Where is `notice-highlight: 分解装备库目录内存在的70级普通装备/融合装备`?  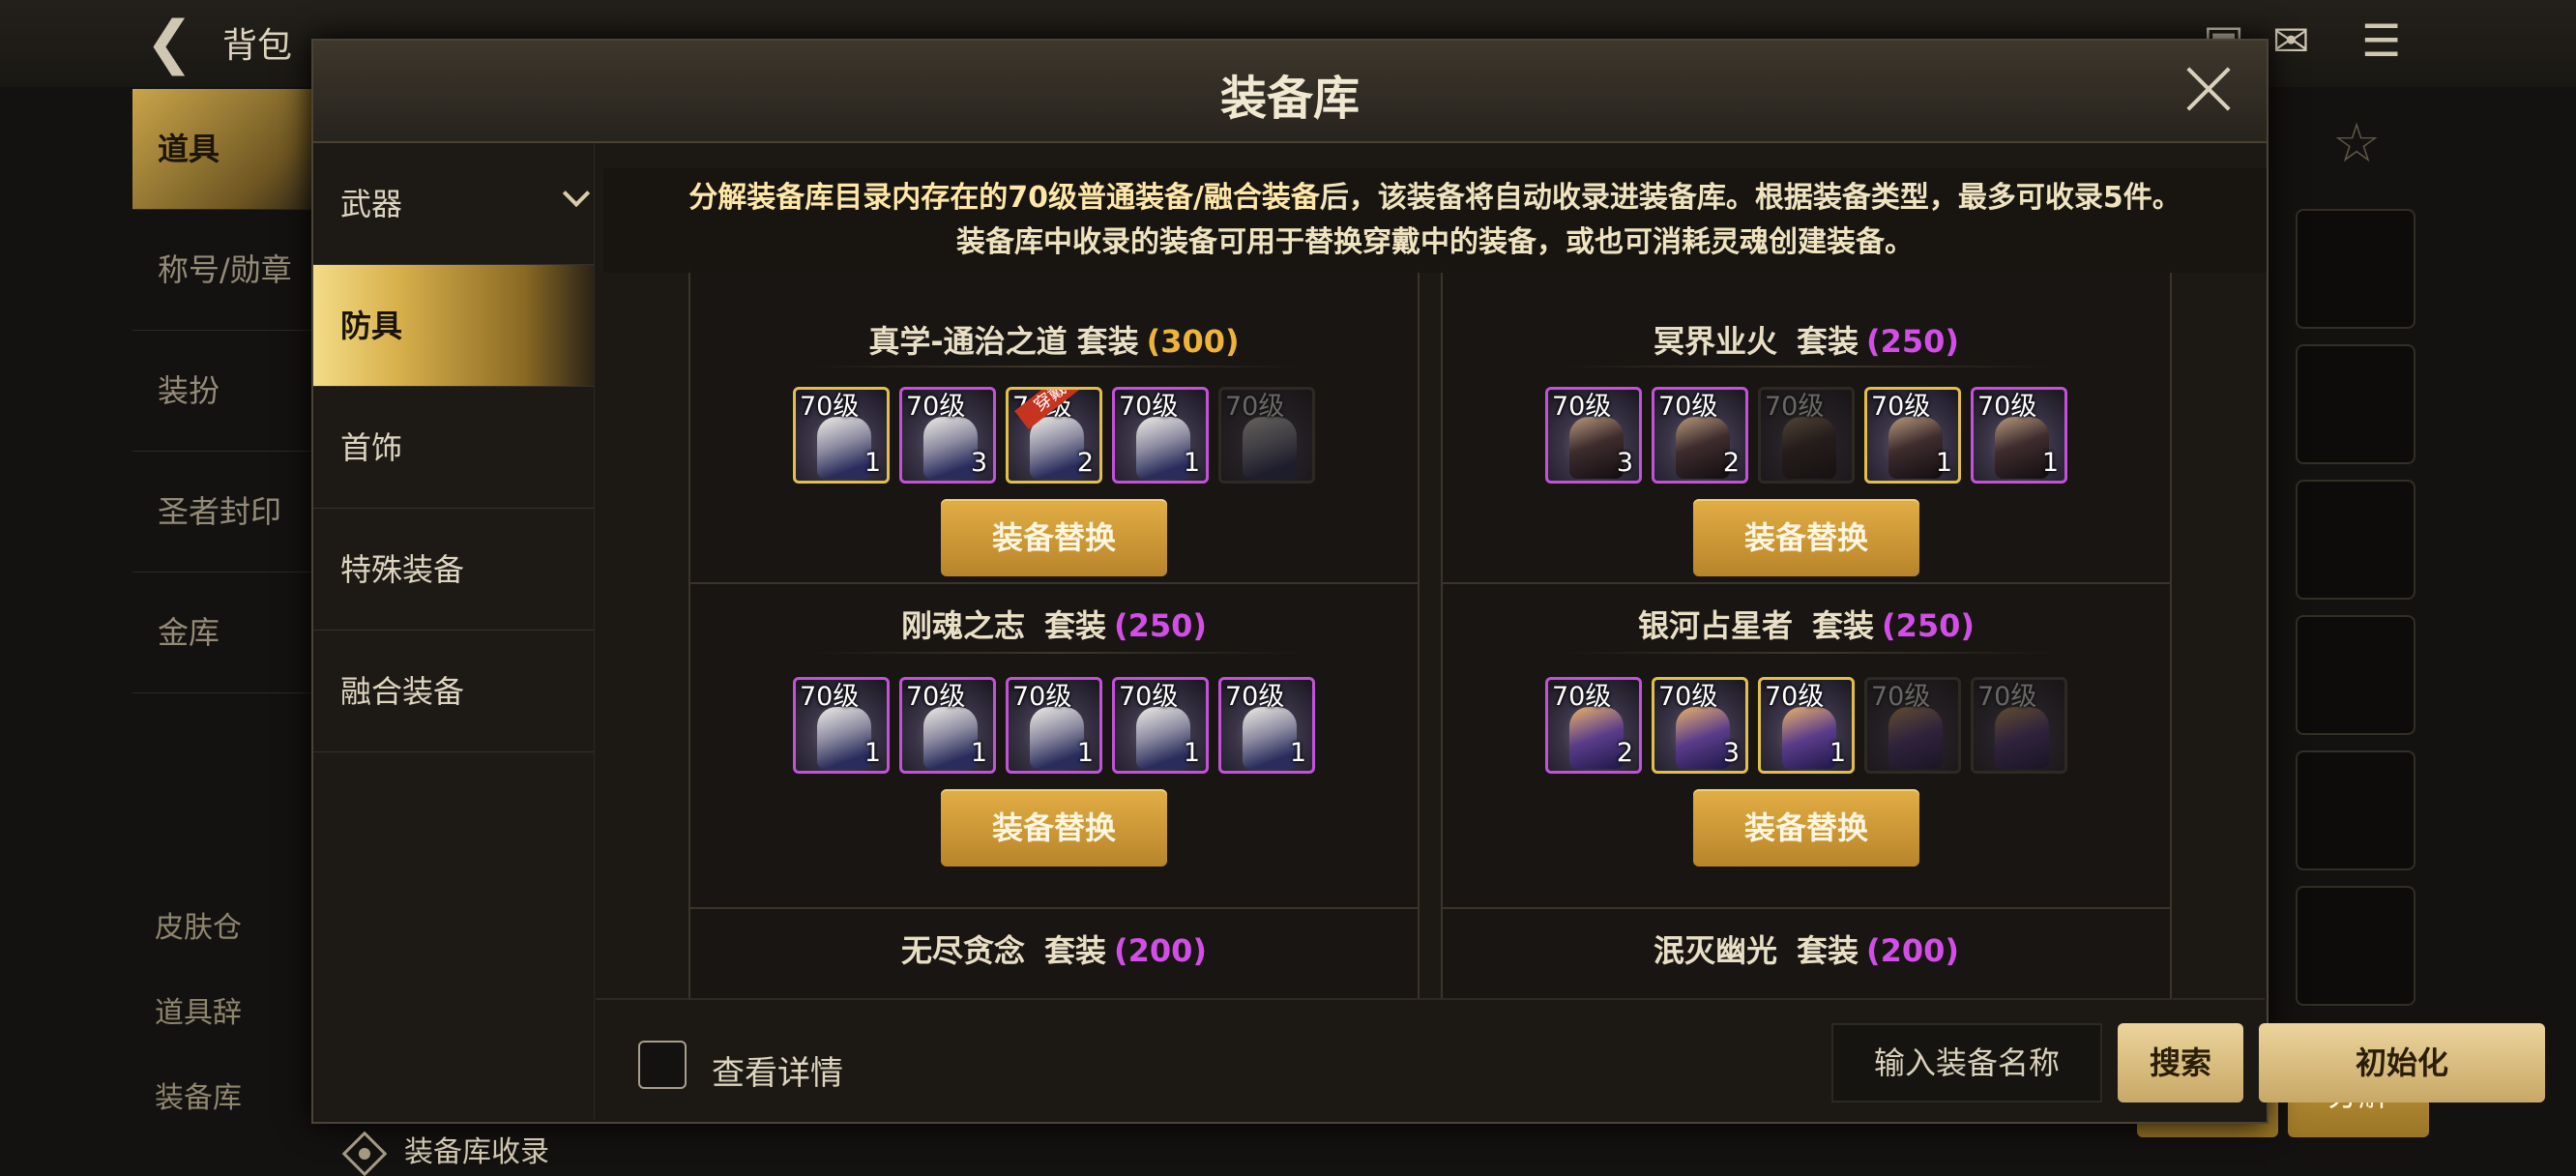 notice-highlight: 分解装备库目录内存在的70级普通装备/融合装备 is located at coordinates (1004, 198).